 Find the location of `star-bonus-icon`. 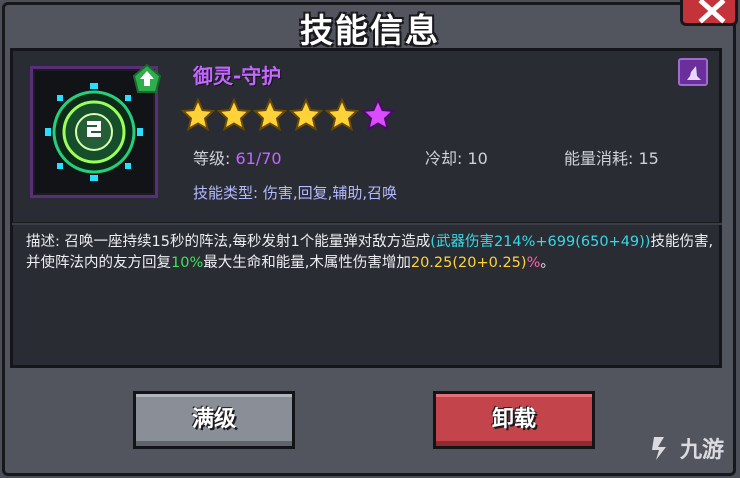

star-bonus-icon is located at coordinates (378, 115).